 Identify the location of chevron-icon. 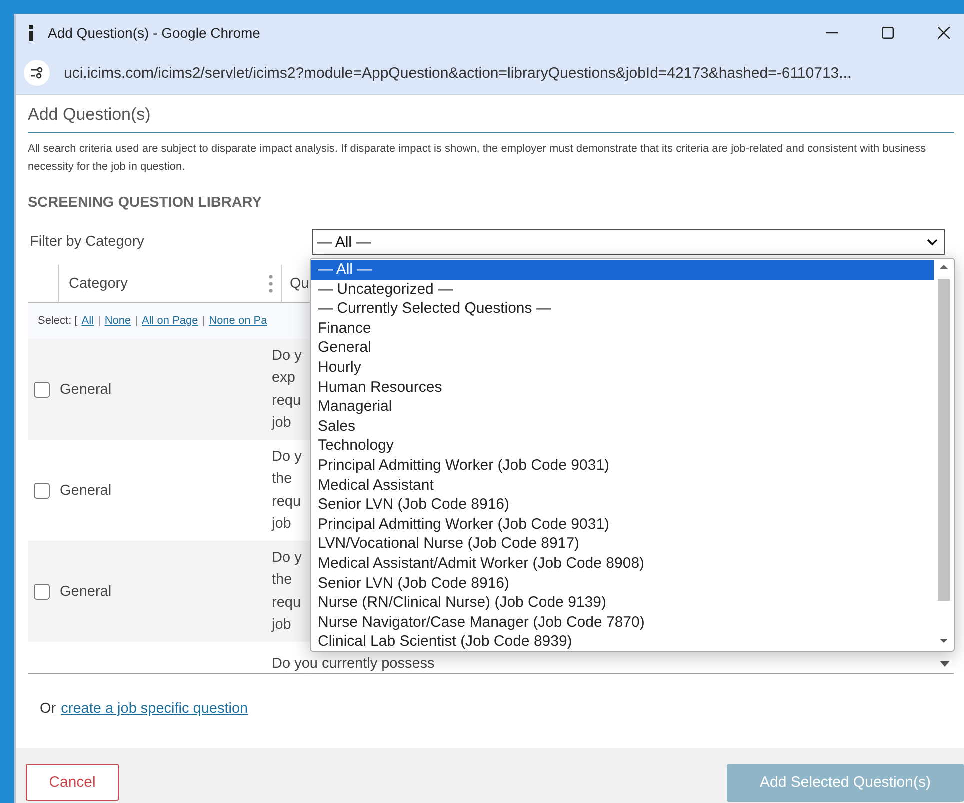
(932, 242).